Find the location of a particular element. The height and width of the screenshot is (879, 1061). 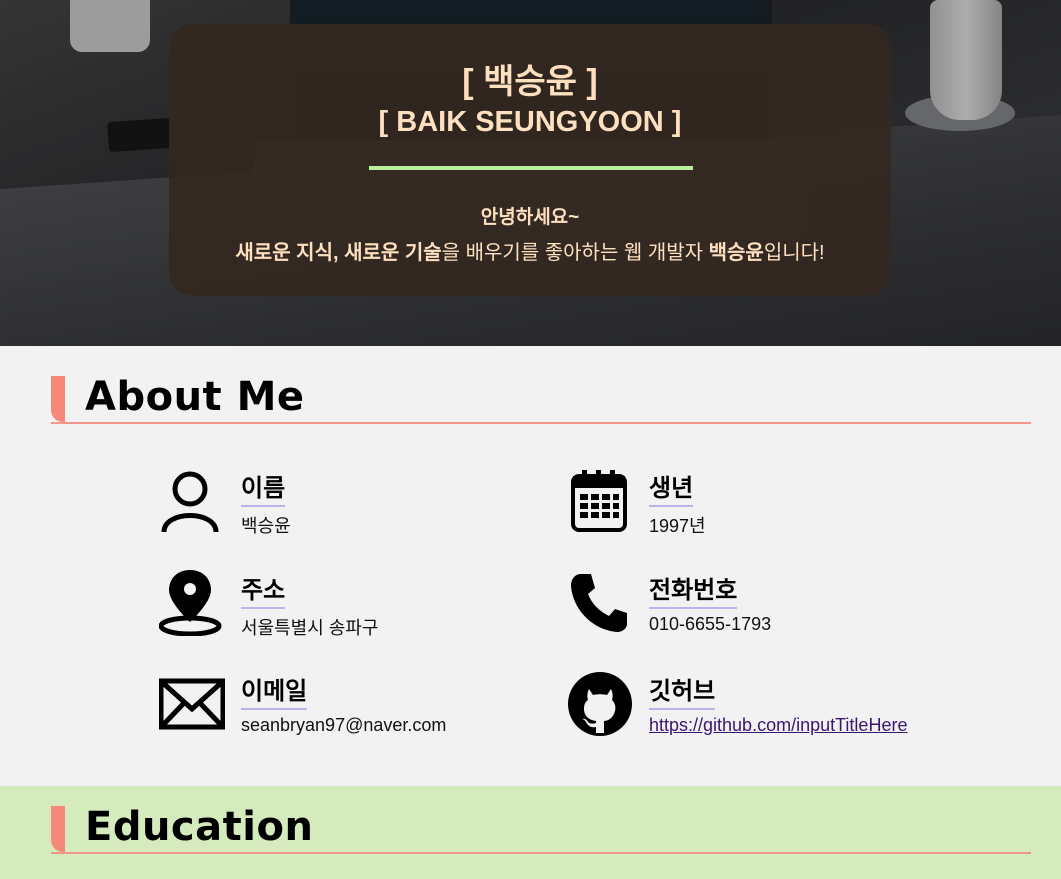

about-heading: About Me is located at coordinates (541, 399).